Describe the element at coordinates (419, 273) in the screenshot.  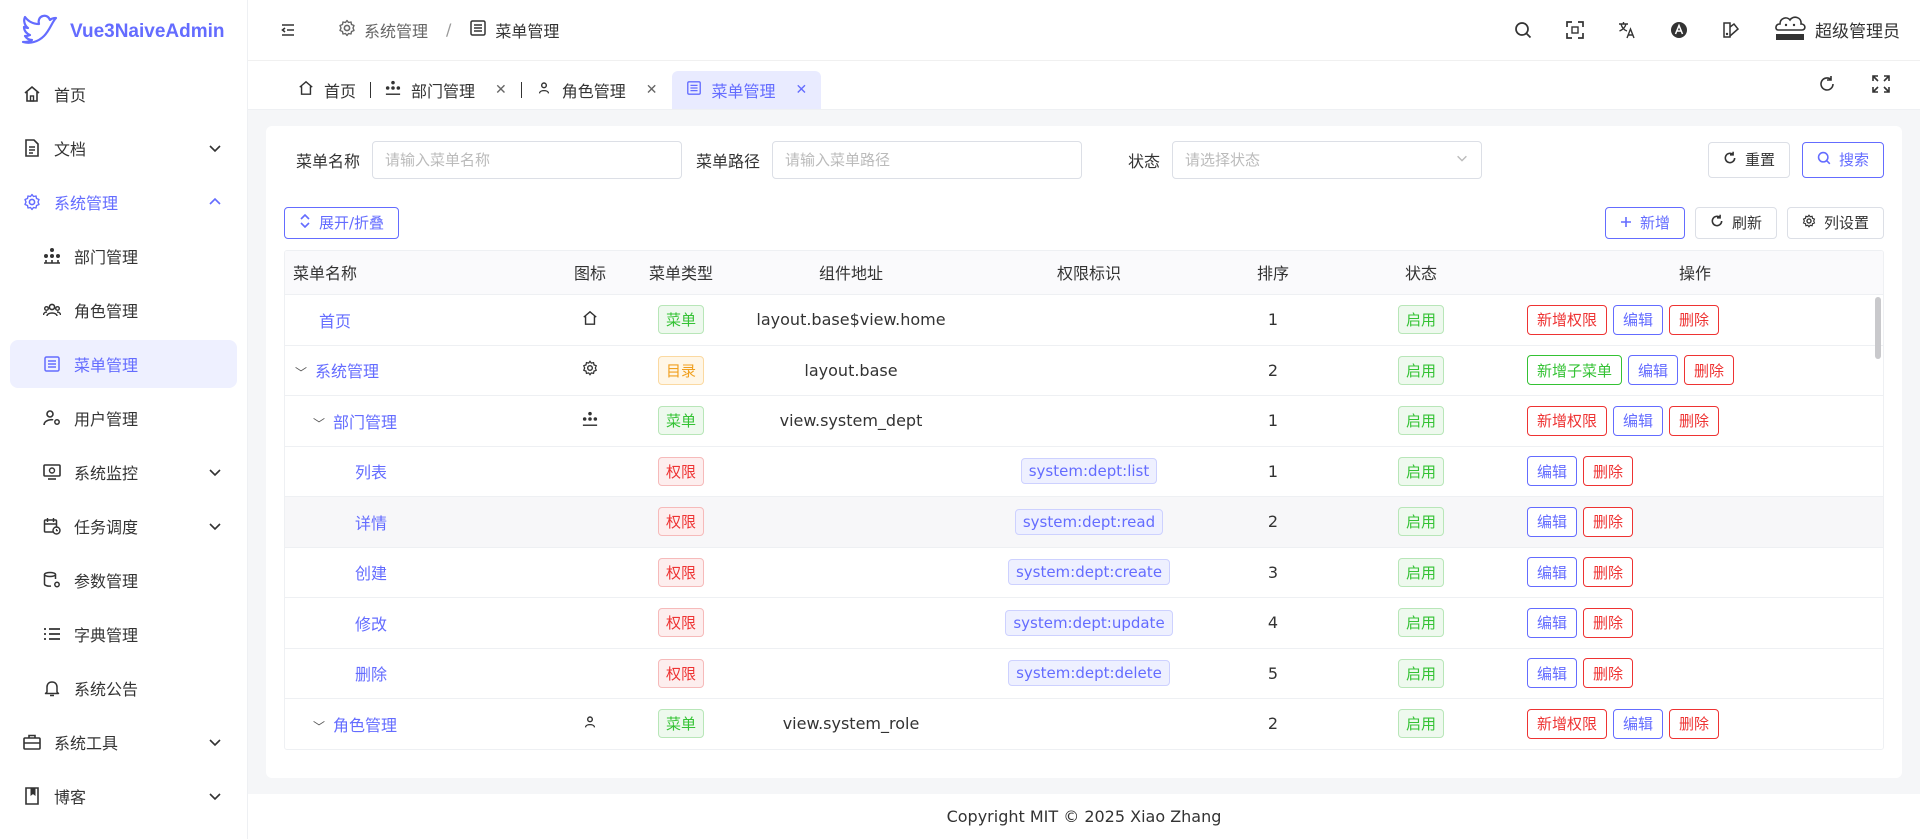
I see `column-header: 菜单名称` at that location.